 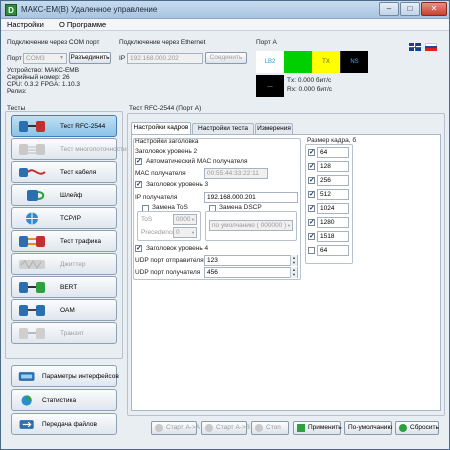 I want to click on test-loop-button: Шлейф, so click(x=64, y=195).